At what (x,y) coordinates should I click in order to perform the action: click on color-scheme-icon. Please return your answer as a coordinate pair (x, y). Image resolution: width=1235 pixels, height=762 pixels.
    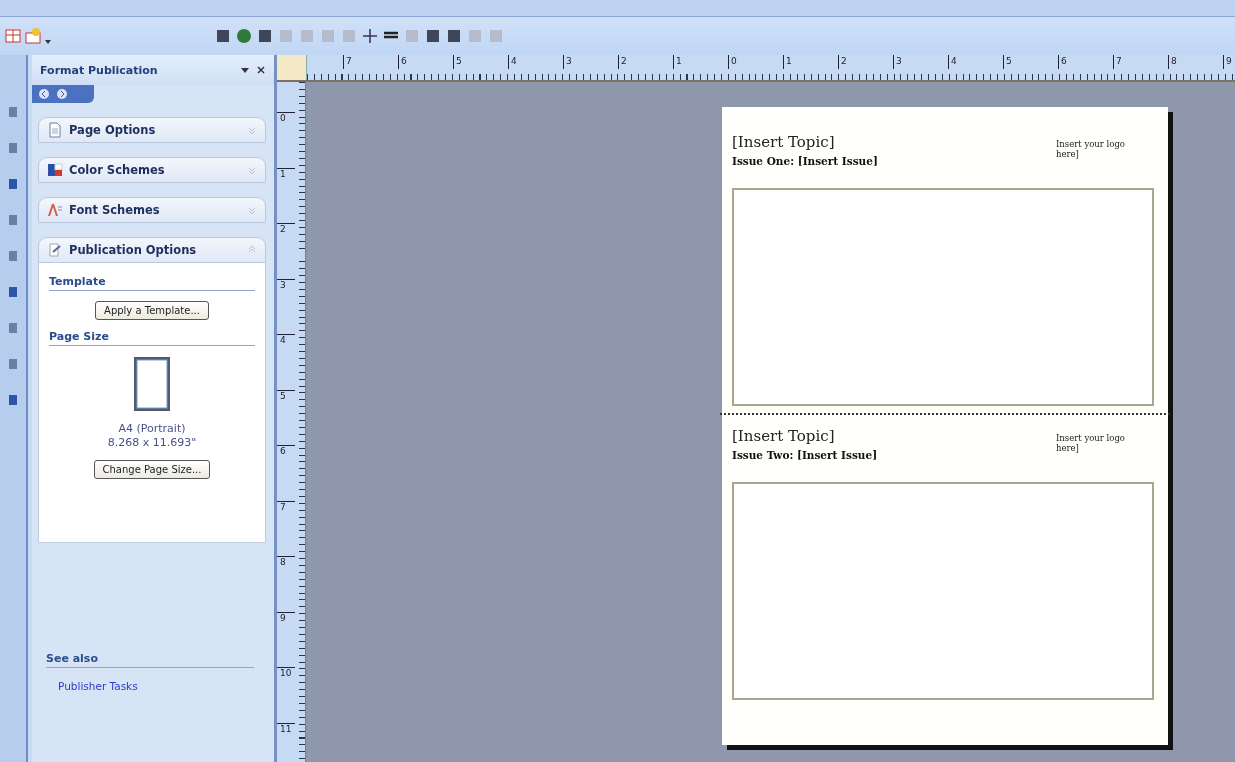
    Looking at the image, I should click on (55, 170).